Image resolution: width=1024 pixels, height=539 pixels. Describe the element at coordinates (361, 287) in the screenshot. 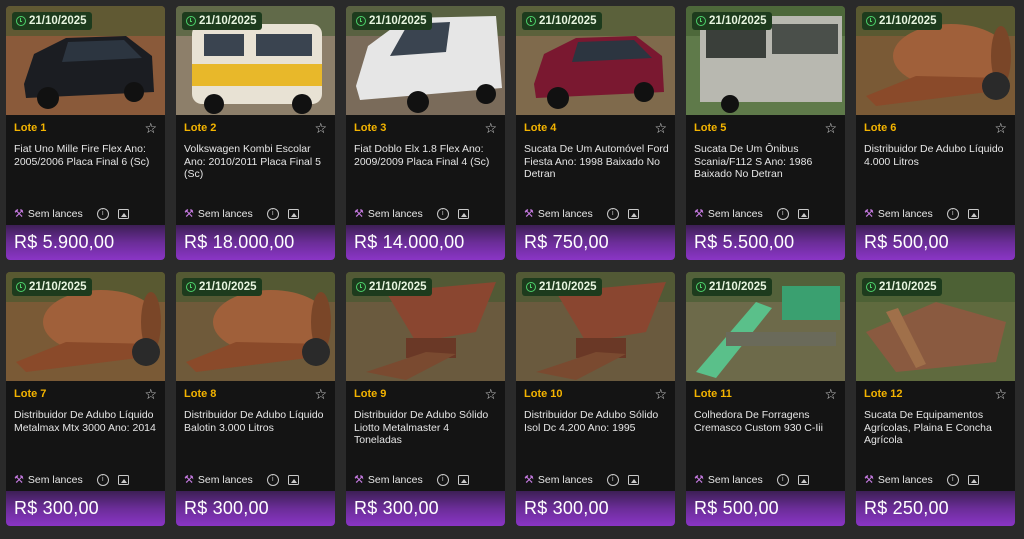

I see `clock-icon` at that location.